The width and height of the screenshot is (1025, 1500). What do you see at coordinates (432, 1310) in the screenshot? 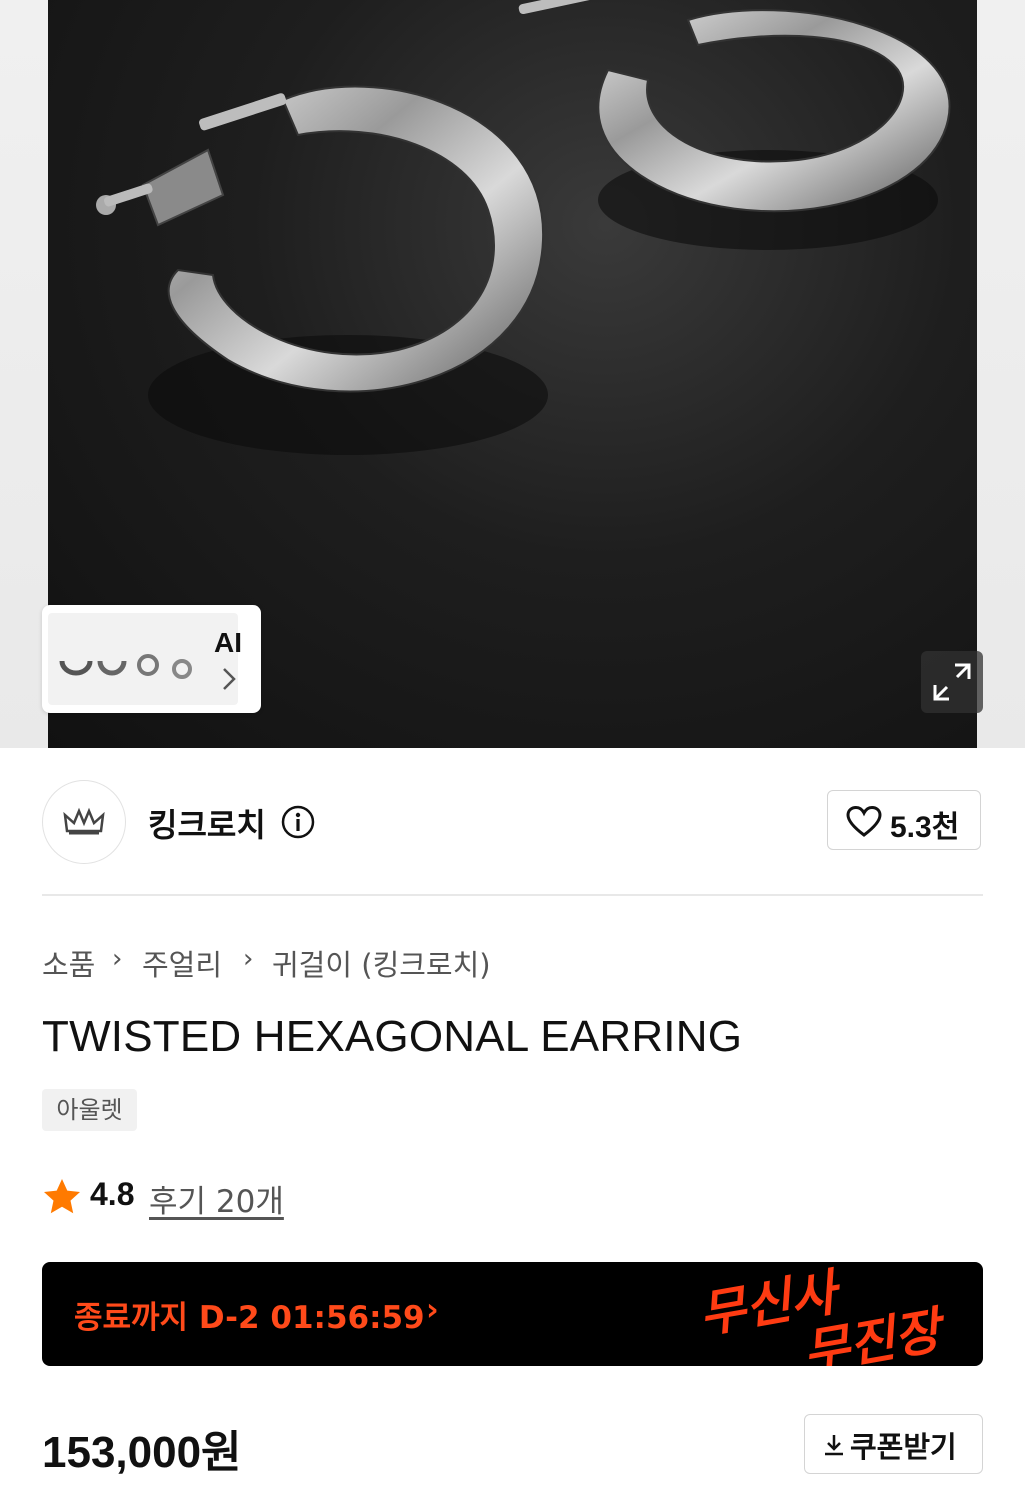
I see `chevron-right-icon: ›` at bounding box center [432, 1310].